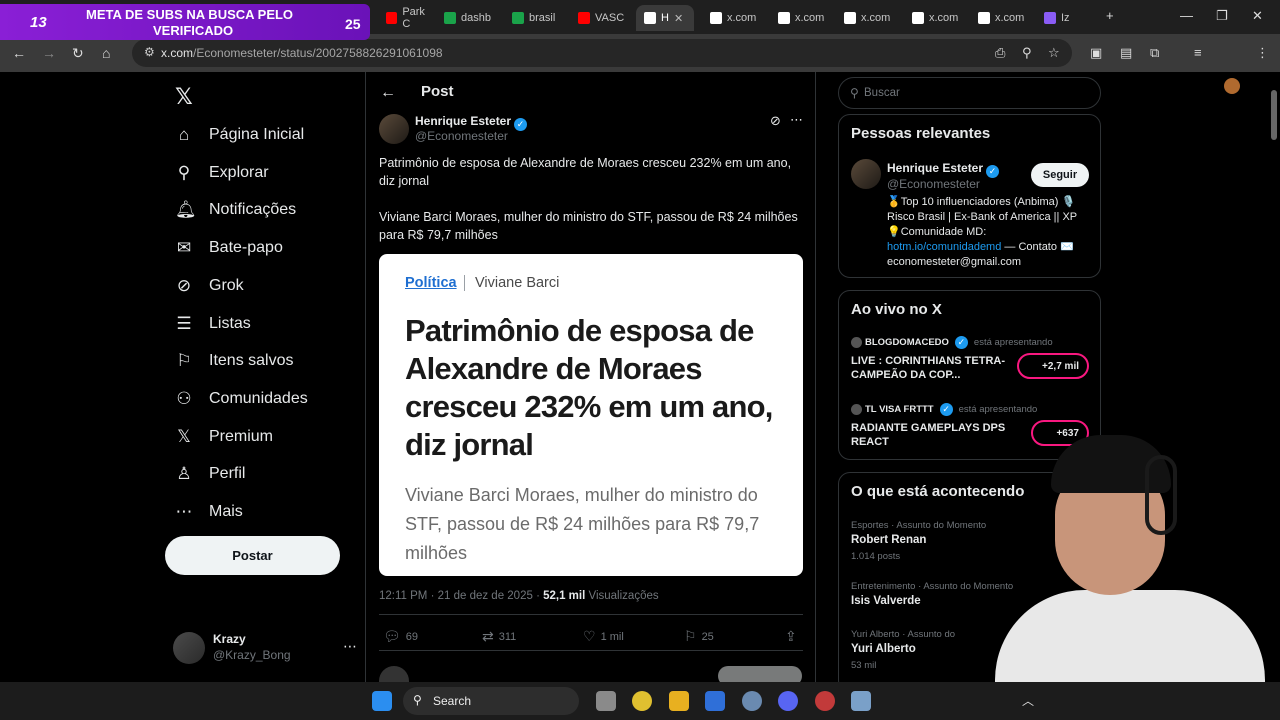 Image resolution: width=1280 pixels, height=720 pixels. What do you see at coordinates (791, 636) in the screenshot?
I see `share-button: ⇪` at bounding box center [791, 636].